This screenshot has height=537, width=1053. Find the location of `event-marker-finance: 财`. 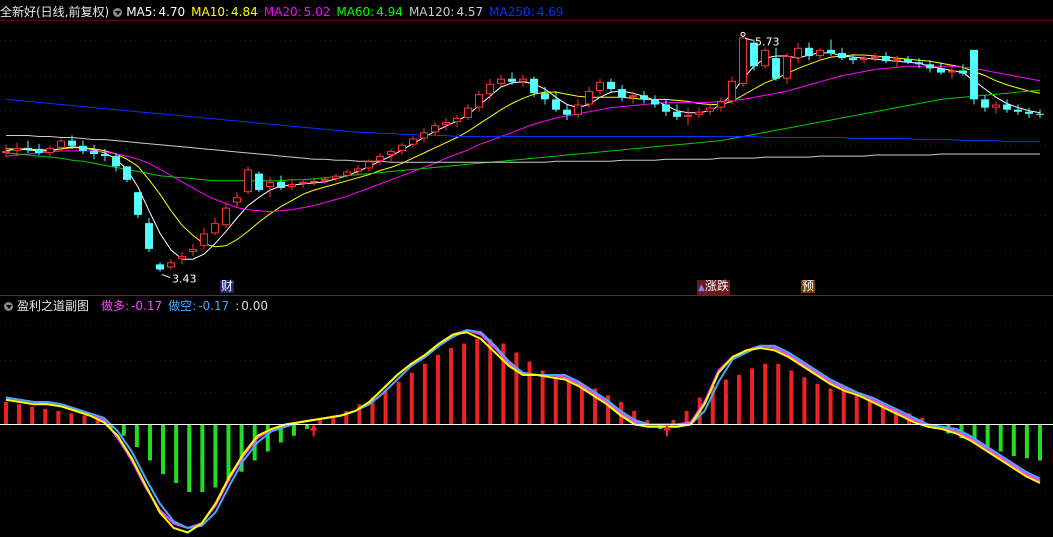

event-marker-finance: 财 is located at coordinates (227, 286).